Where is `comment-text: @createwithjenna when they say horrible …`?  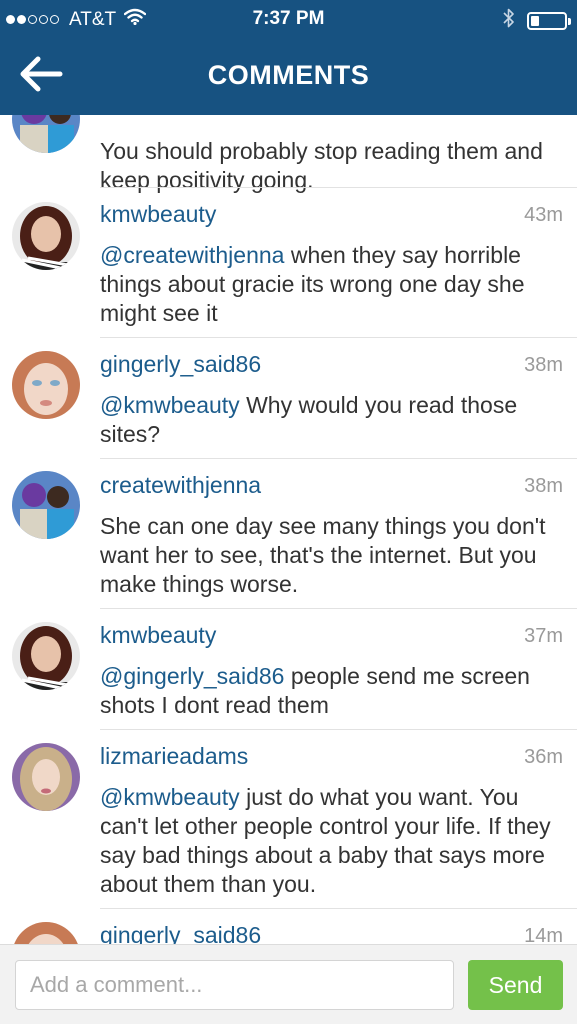 comment-text: @createwithjenna when they say horrible … is located at coordinates (332, 284).